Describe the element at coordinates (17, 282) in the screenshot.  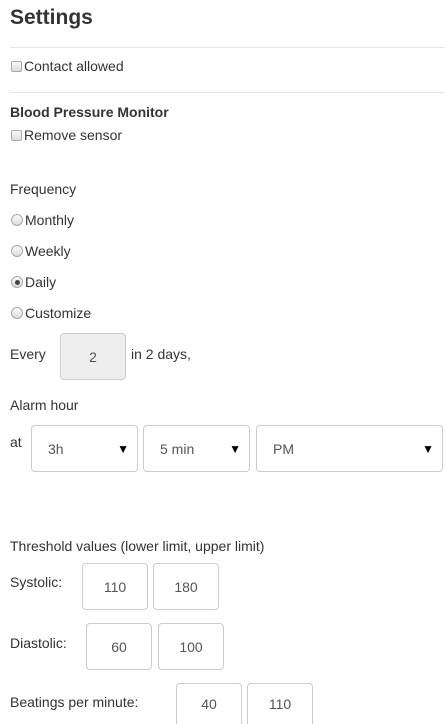
I see `radio-daily-control` at that location.